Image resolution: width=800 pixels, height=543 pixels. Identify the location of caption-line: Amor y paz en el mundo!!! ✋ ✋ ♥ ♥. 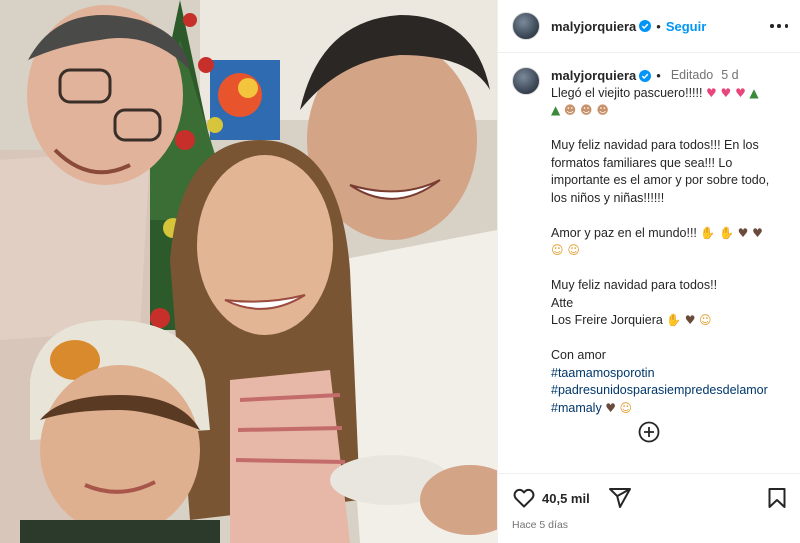
(669, 234).